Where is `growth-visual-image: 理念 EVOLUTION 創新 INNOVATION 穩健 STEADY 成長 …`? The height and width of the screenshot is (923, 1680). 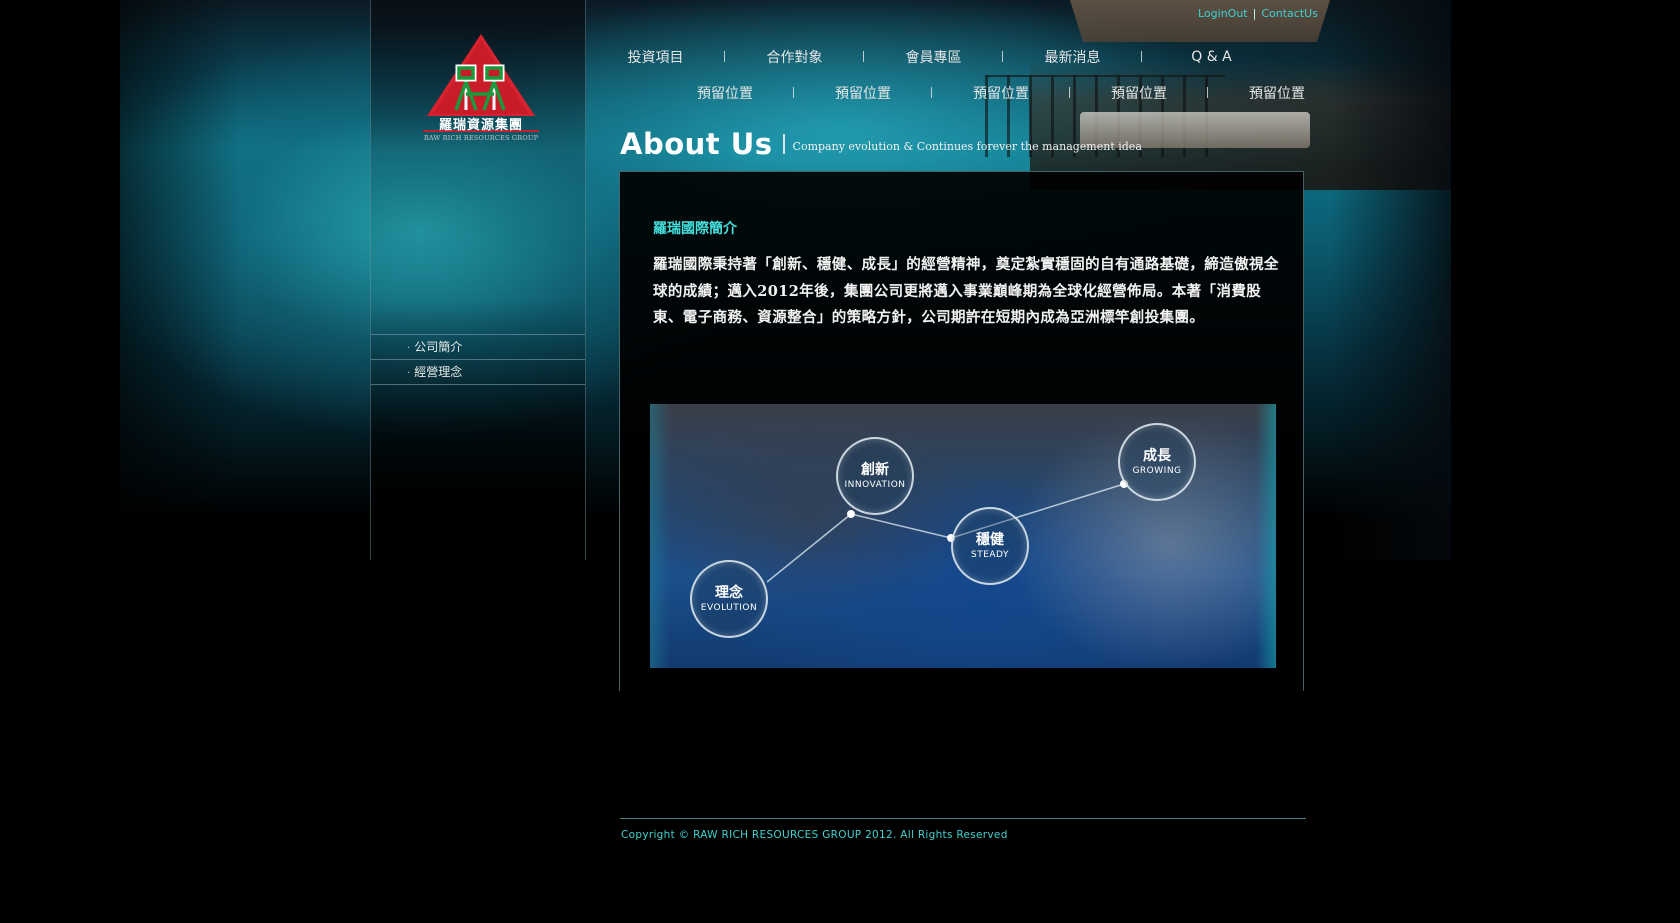 growth-visual-image: 理念 EVOLUTION 創新 INNOVATION 穩健 STEADY 成長 … is located at coordinates (963, 536).